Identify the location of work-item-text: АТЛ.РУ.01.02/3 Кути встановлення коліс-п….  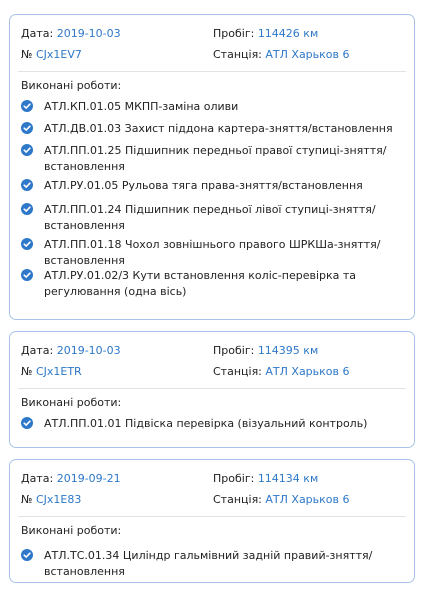
(200, 283).